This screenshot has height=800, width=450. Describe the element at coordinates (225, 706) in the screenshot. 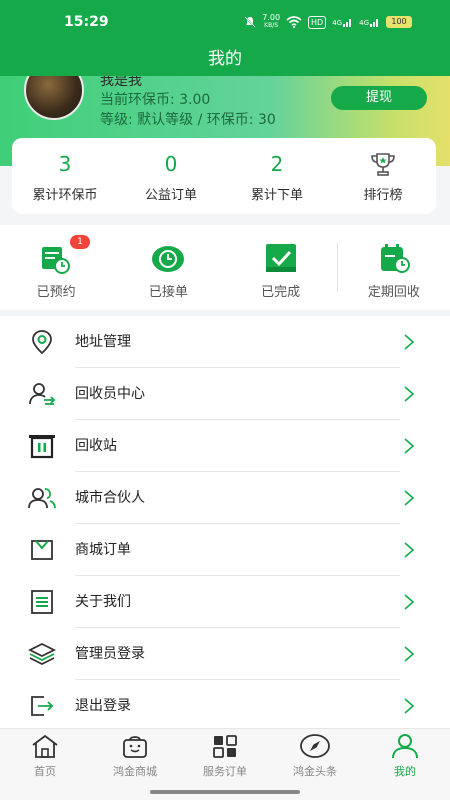

I see `menu-item-logout: 退出登录` at that location.